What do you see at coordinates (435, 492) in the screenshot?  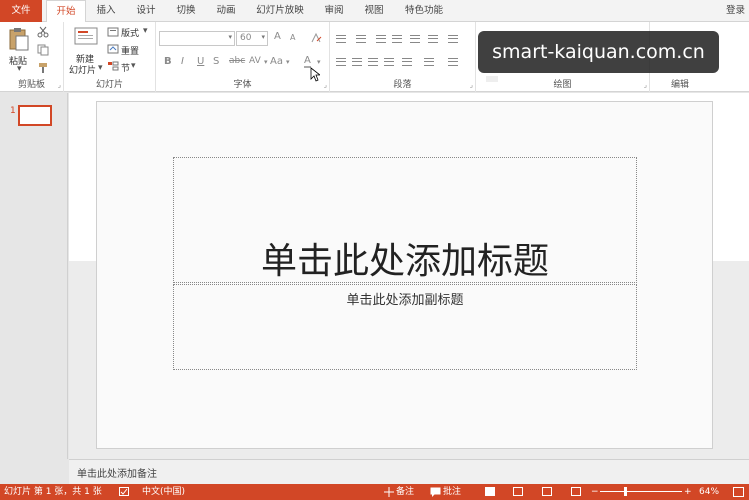 I see `comments-icon` at bounding box center [435, 492].